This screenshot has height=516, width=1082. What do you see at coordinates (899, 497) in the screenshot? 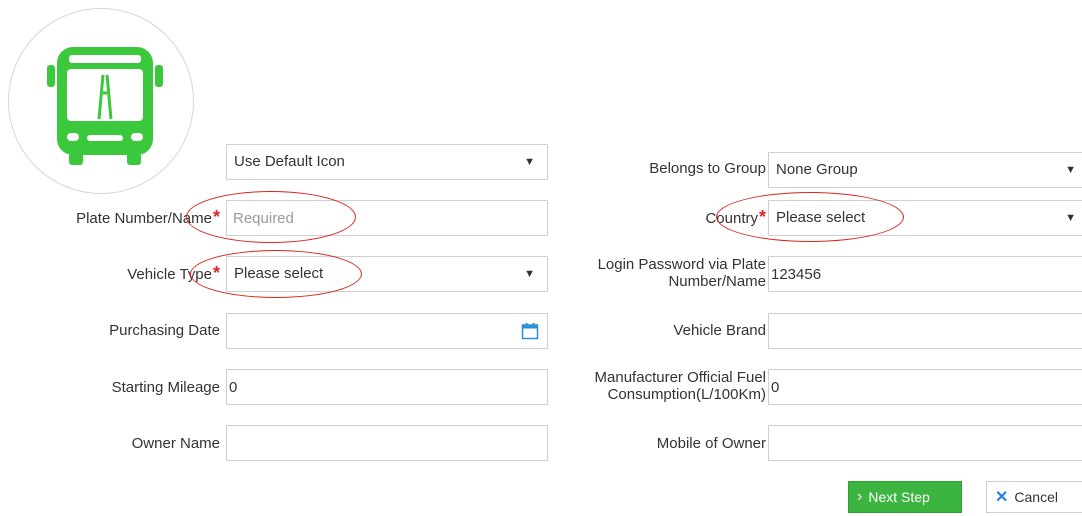
I see `next-step-label: Next Step` at bounding box center [899, 497].